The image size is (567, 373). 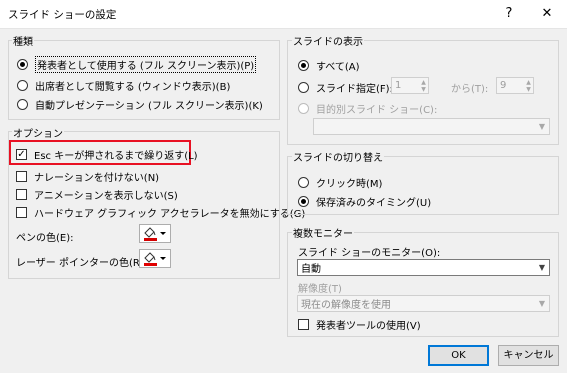 What do you see at coordinates (311, 269) in the screenshot?
I see `monitor-value: 自動` at bounding box center [311, 269].